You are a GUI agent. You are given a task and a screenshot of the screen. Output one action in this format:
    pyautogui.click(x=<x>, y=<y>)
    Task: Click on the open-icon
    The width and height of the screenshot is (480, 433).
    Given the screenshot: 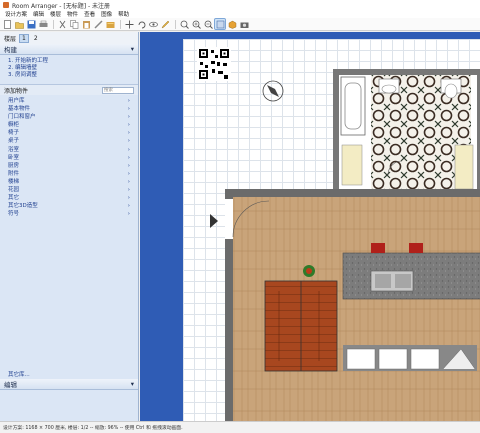 What is the action you would take?
    pyautogui.click(x=19, y=24)
    